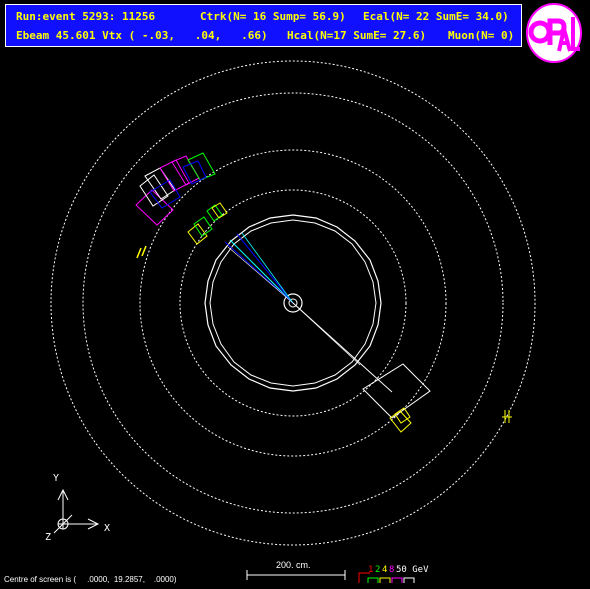 Image resolution: width=590 pixels, height=589 pixels. Describe the element at coordinates (507, 416) in the screenshot. I see `muon-hit-marker` at that location.